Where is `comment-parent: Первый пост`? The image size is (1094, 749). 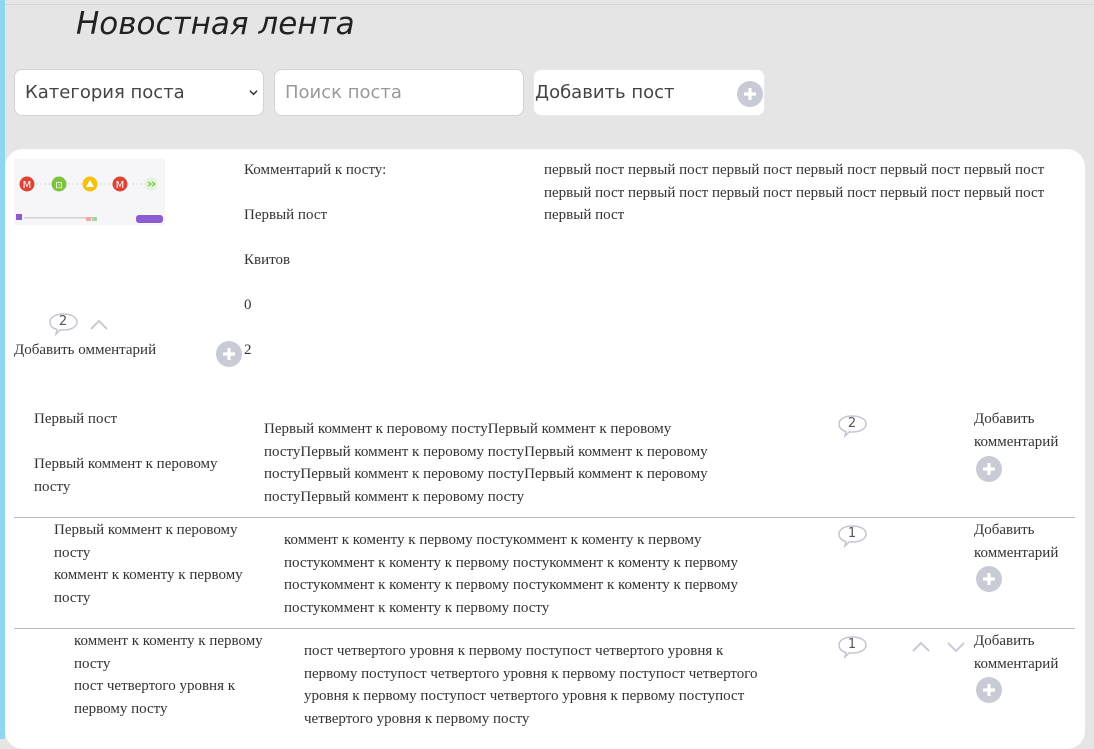 comment-parent: Первый пост is located at coordinates (76, 419).